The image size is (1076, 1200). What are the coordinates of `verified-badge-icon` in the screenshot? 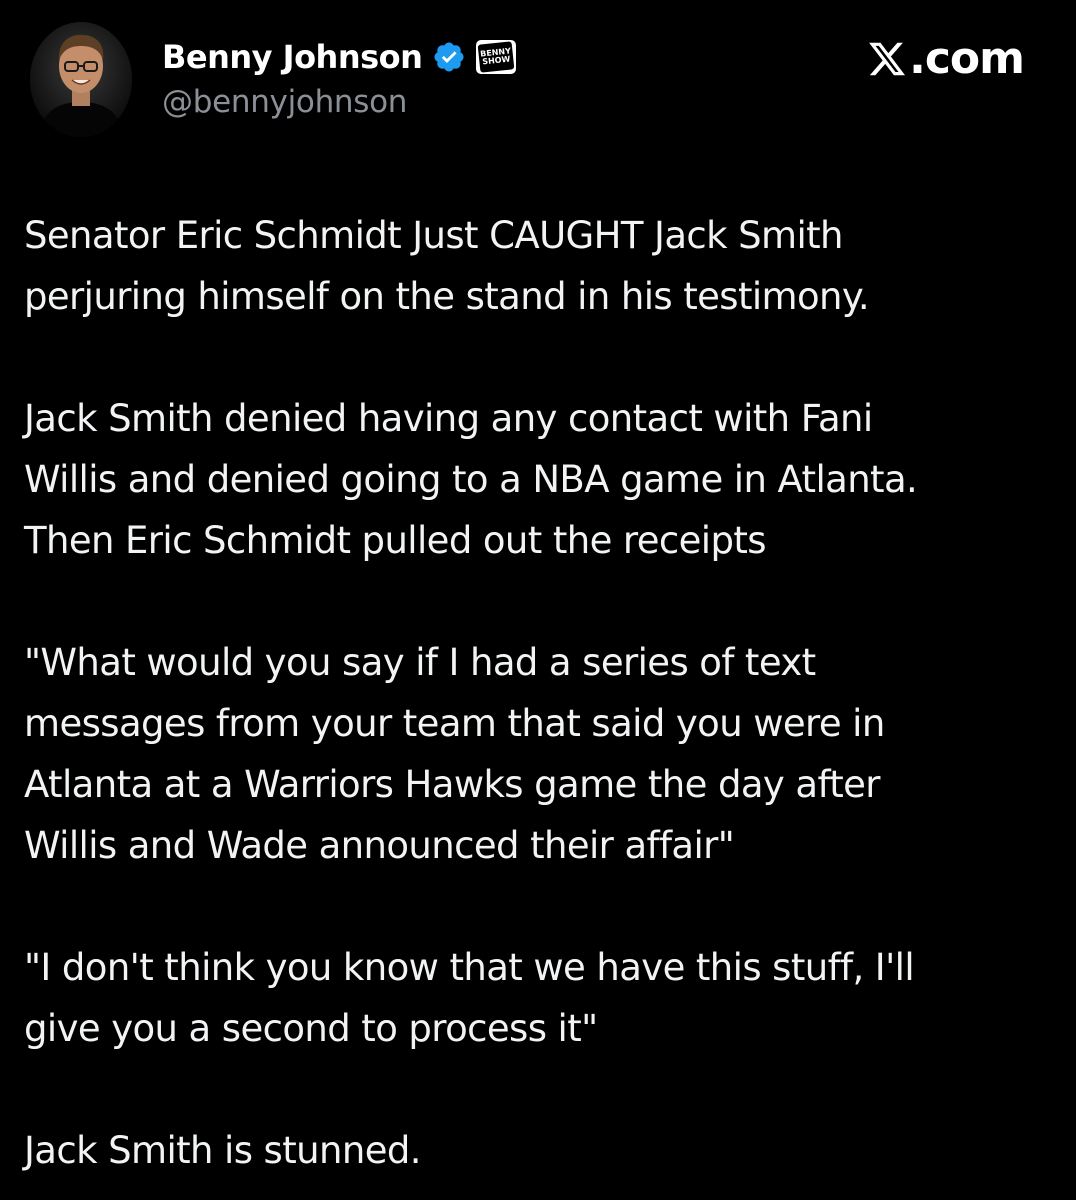 It's located at (449, 57).